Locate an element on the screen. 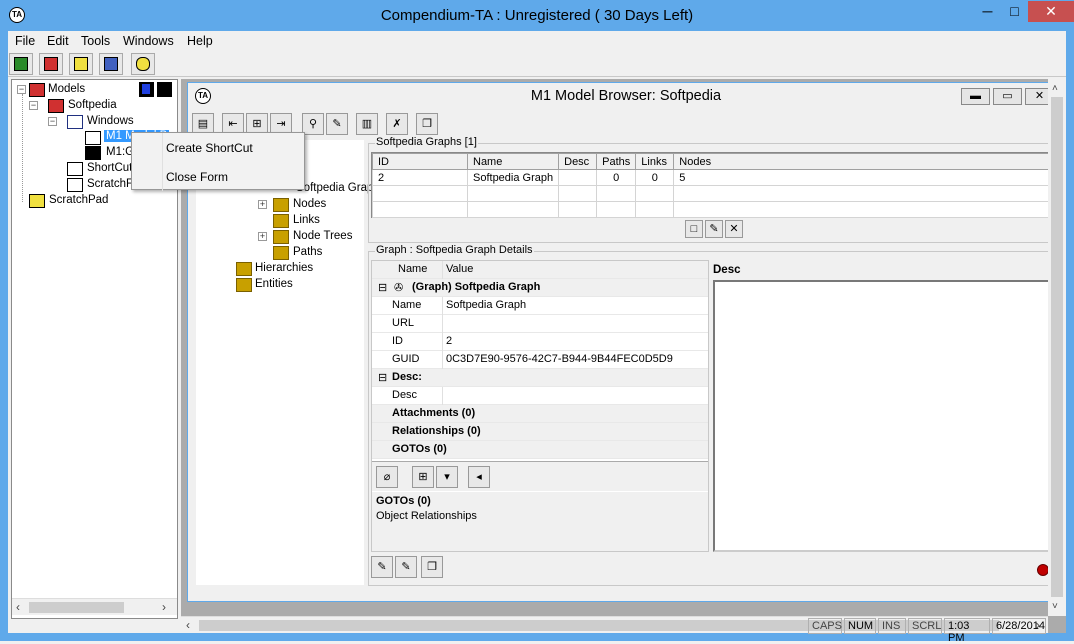  graph-section-title: (Graph) Softpedia Graph is located at coordinates (476, 287).